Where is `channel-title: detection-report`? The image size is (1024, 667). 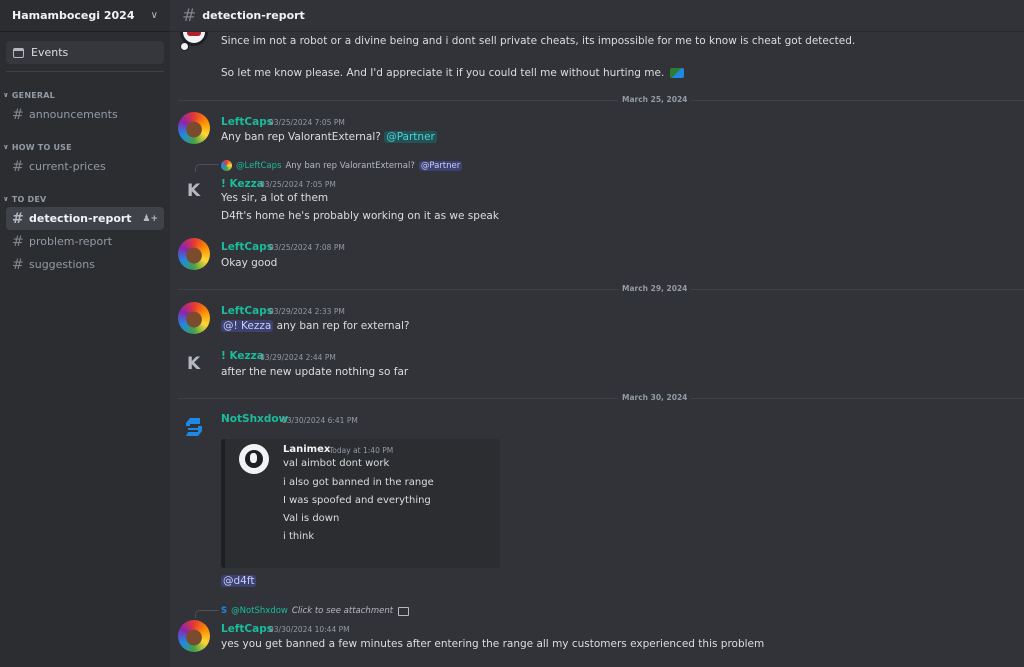
channel-title: detection-report is located at coordinates (253, 15).